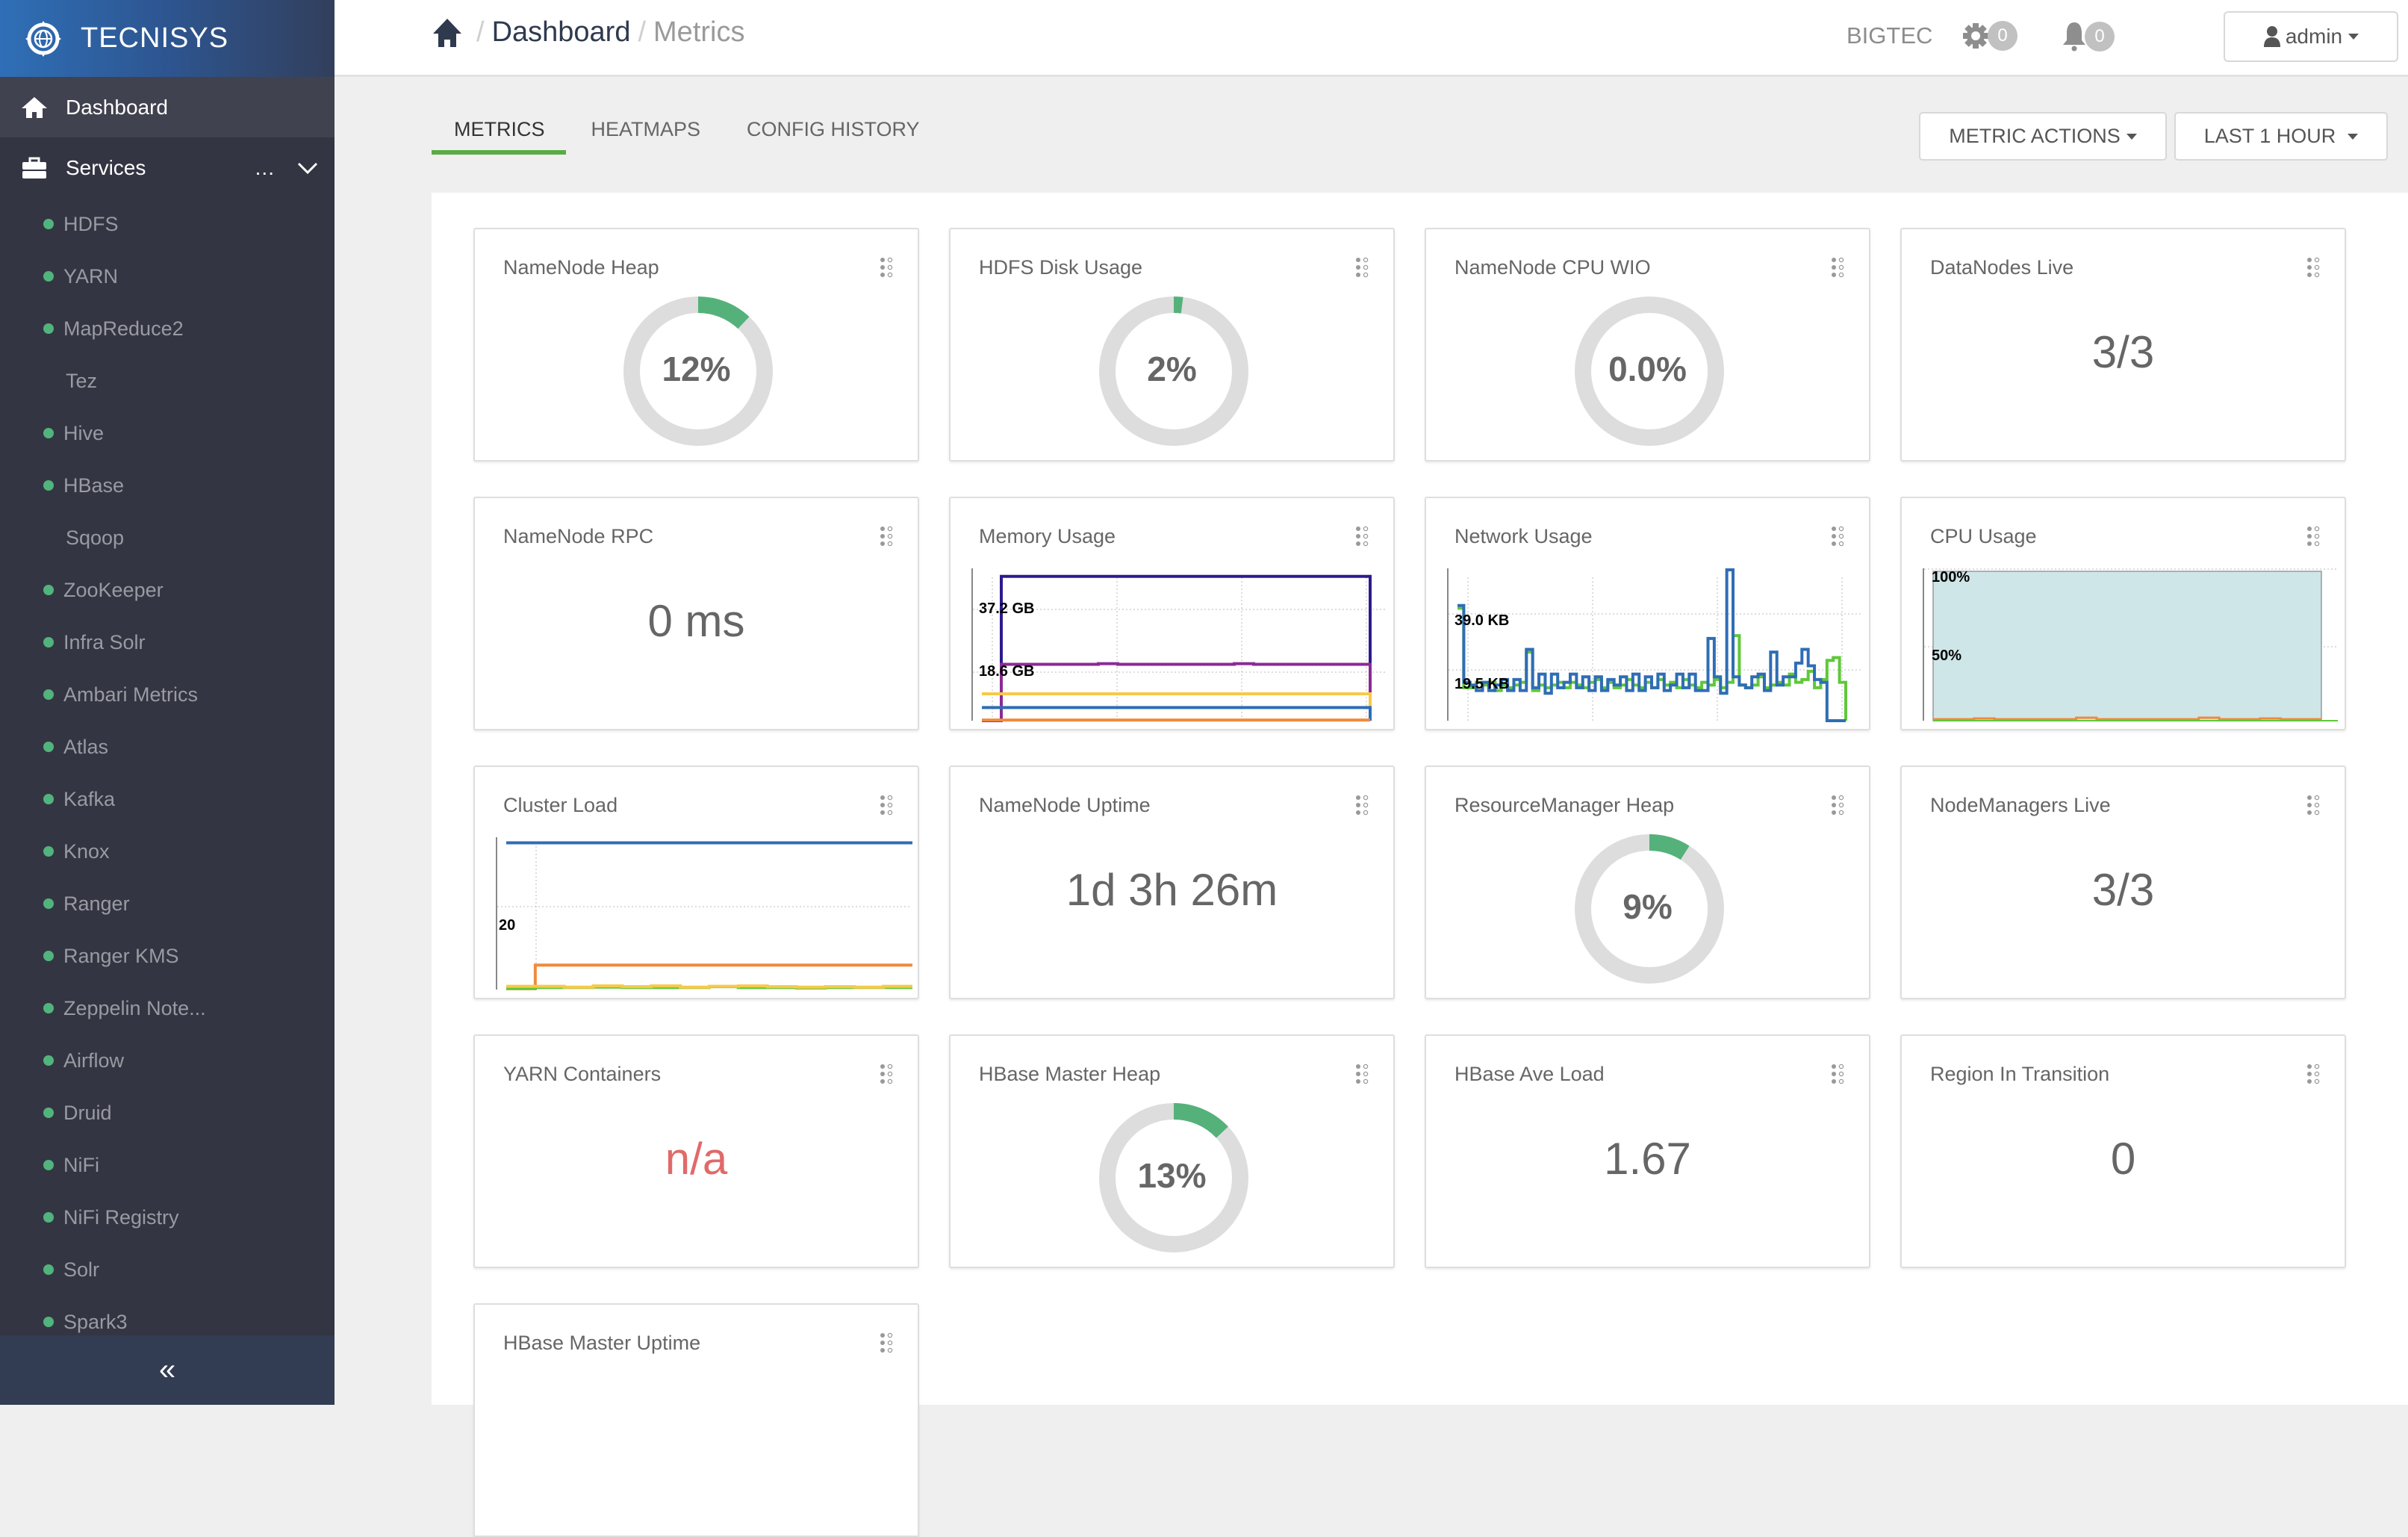 This screenshot has width=2408, height=1537. I want to click on sidebar-service-item: NiFi Registry, so click(167, 1217).